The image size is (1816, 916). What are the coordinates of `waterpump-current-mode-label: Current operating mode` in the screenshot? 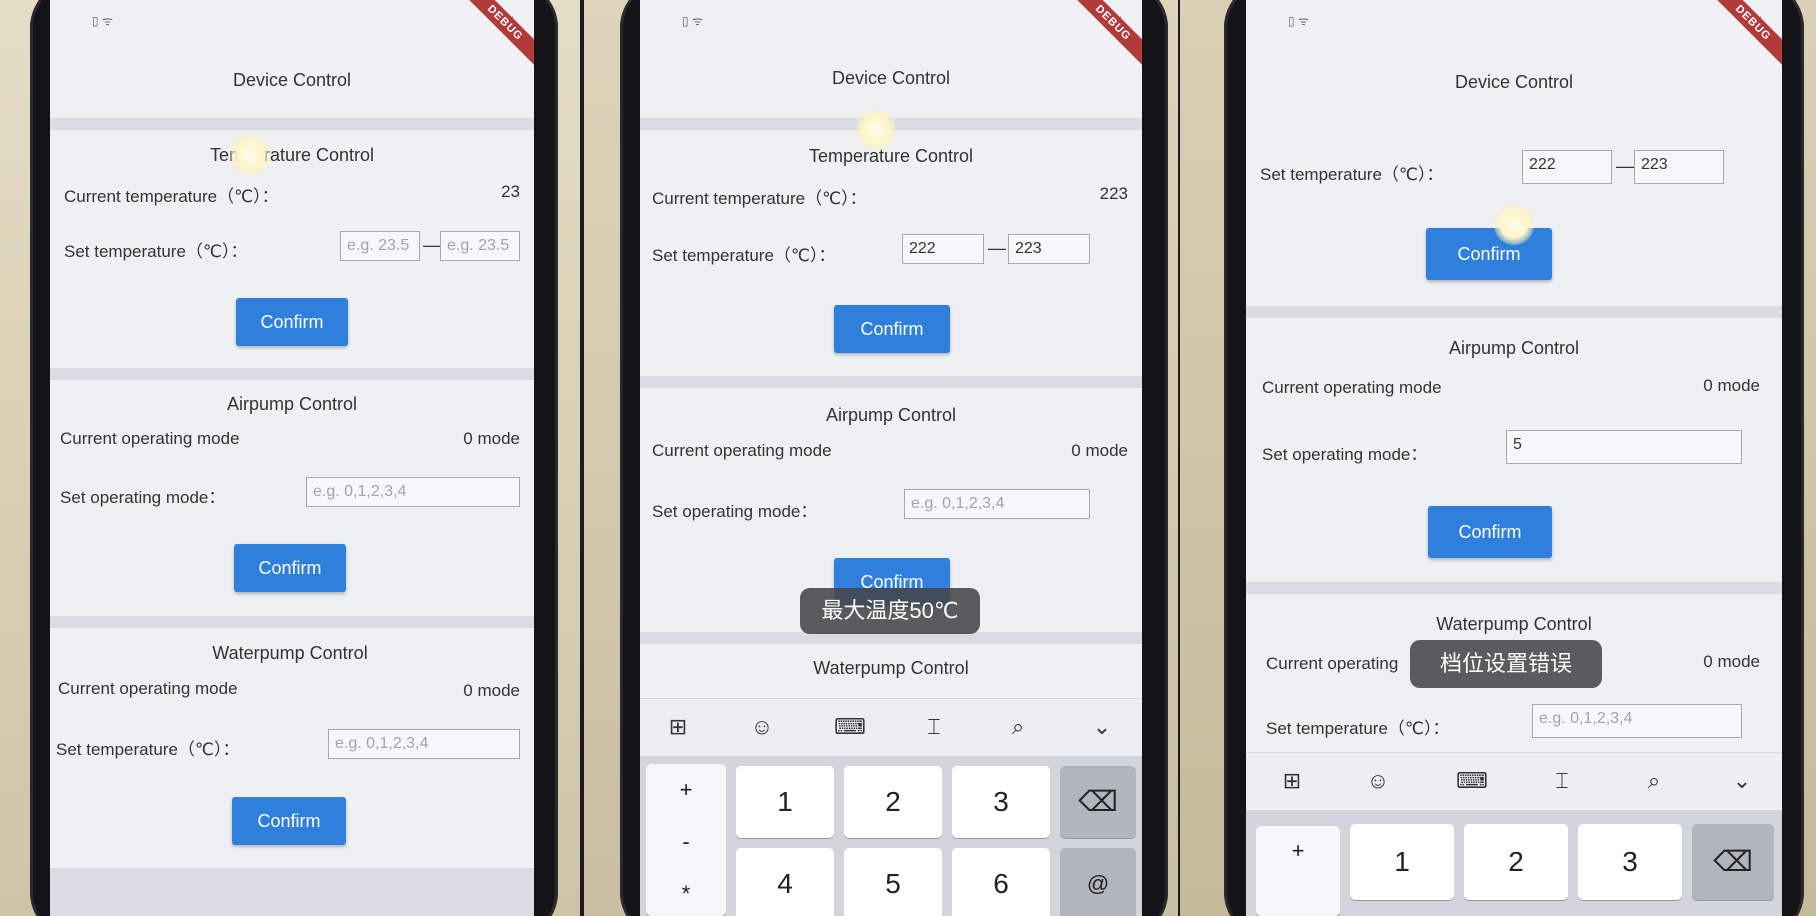 It's located at (148, 688).